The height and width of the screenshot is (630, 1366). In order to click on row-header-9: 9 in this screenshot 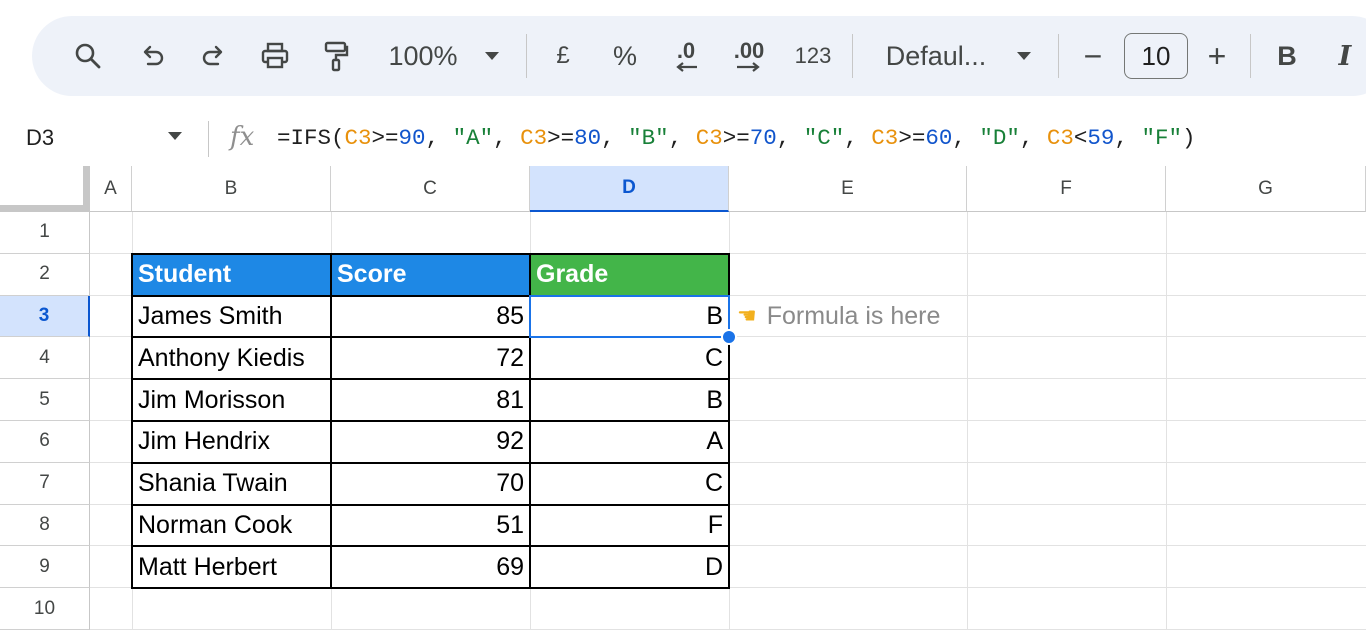, I will do `click(45, 567)`.